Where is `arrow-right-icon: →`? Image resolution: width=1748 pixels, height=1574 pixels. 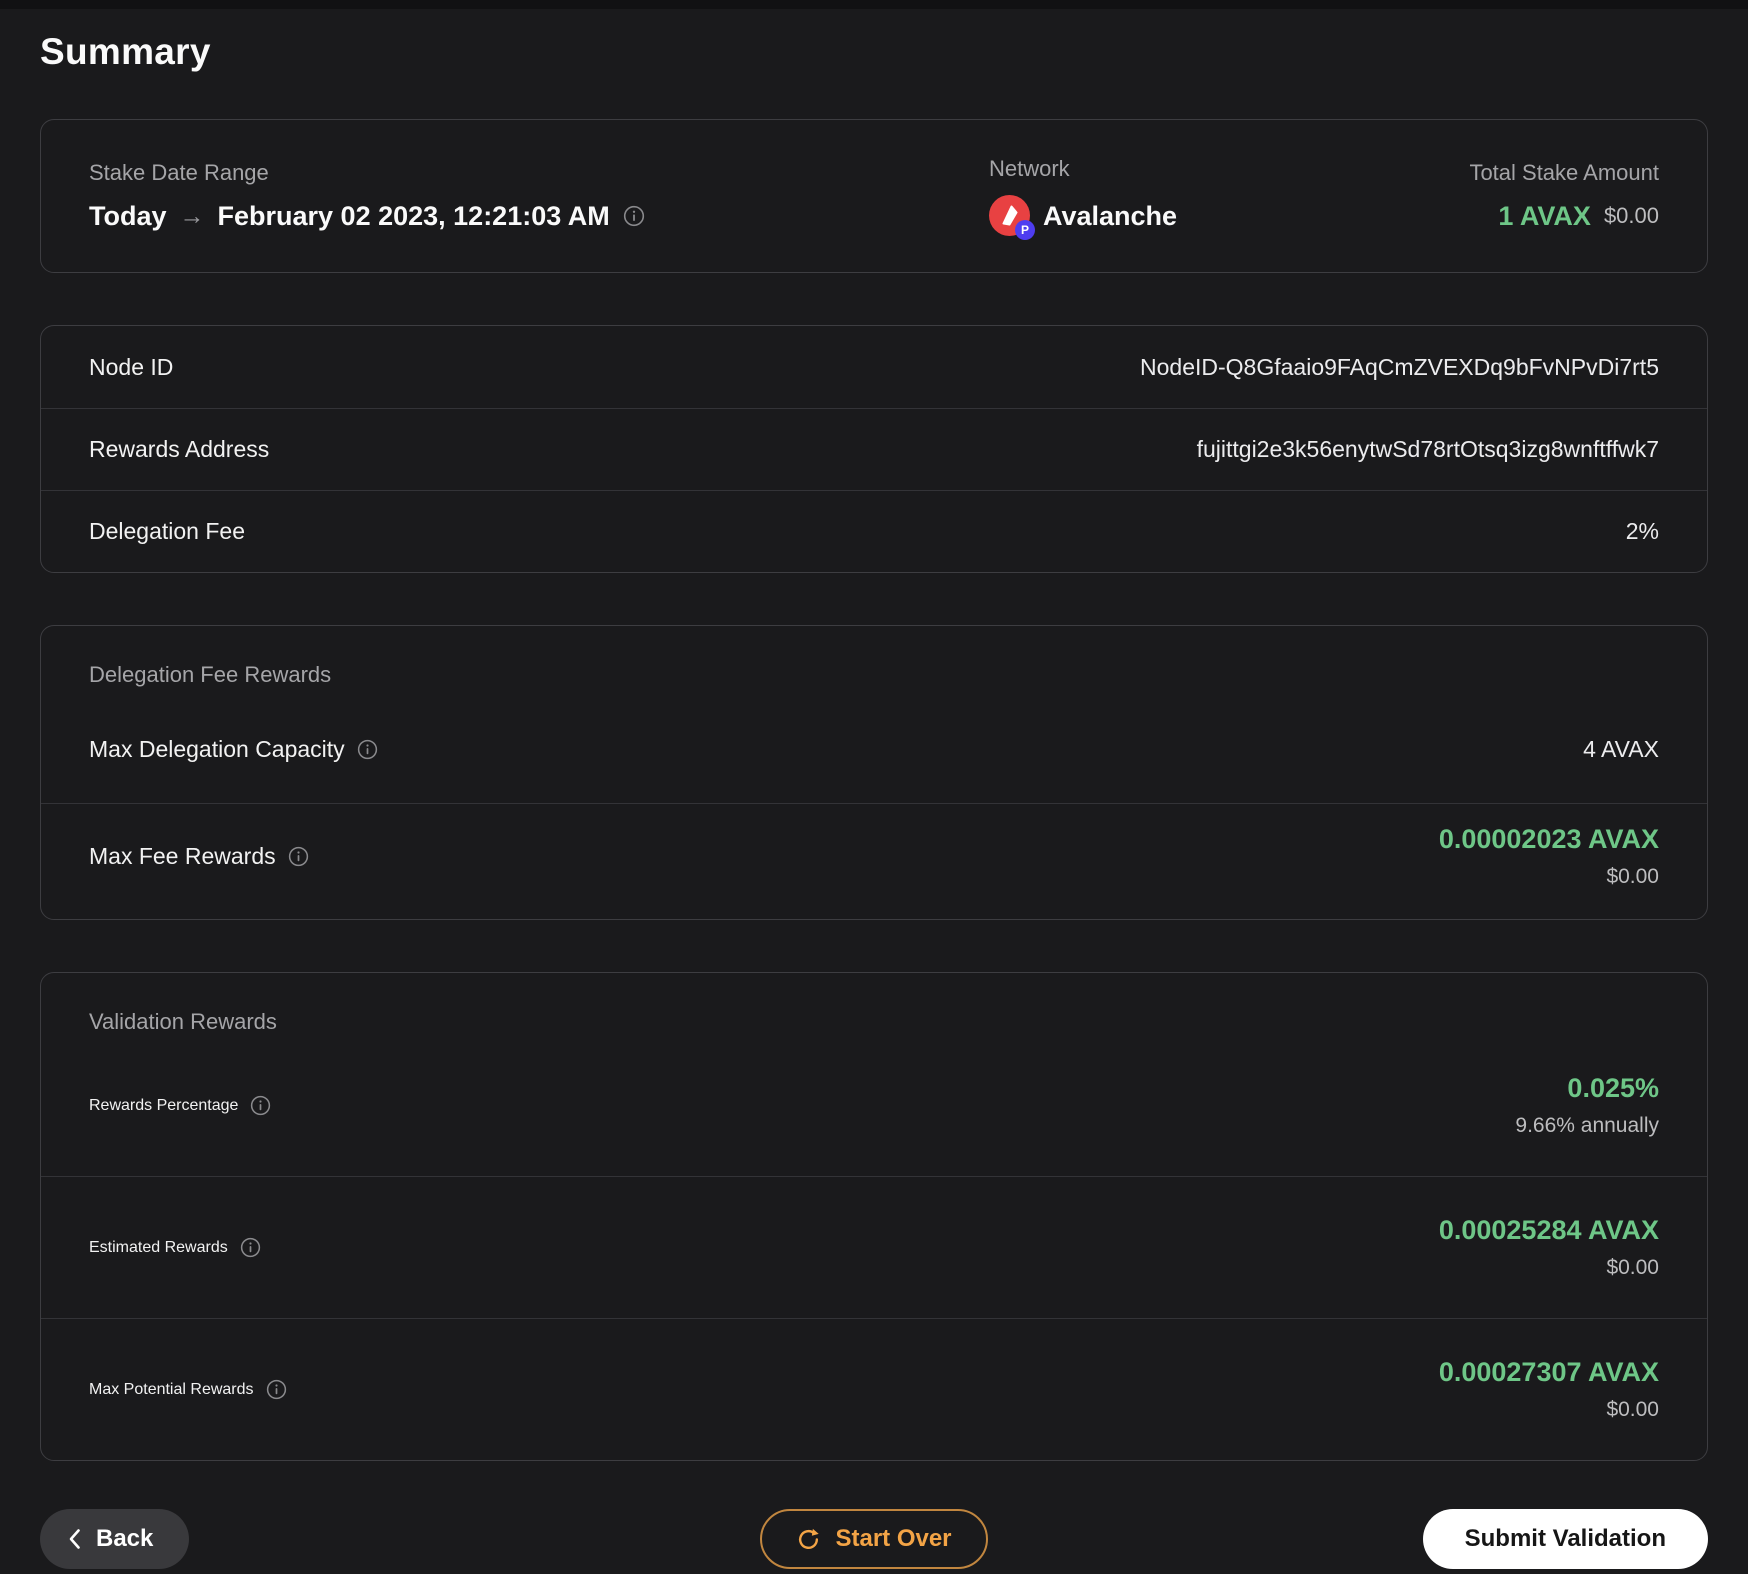
arrow-right-icon: → is located at coordinates (192, 215).